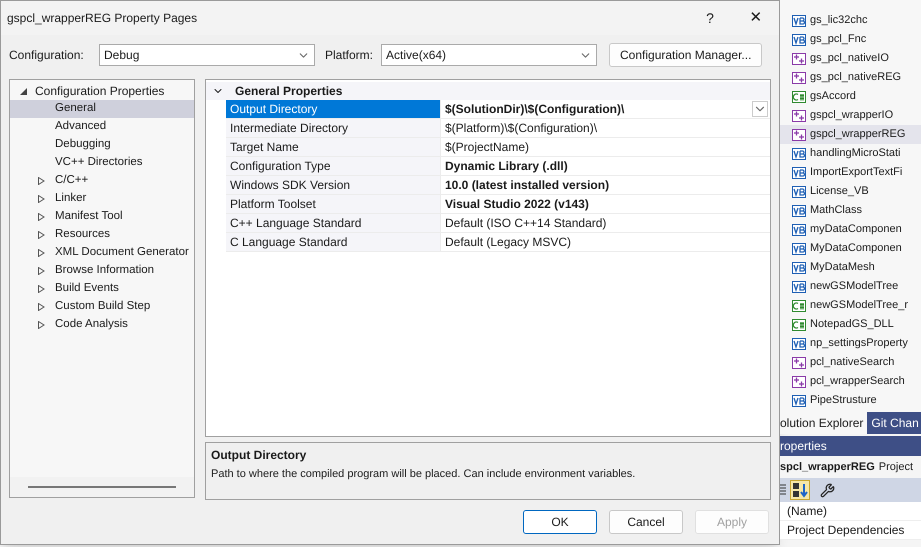 This screenshot has height=547, width=921. Describe the element at coordinates (70, 199) in the screenshot. I see `tree-item: Linker` at that location.